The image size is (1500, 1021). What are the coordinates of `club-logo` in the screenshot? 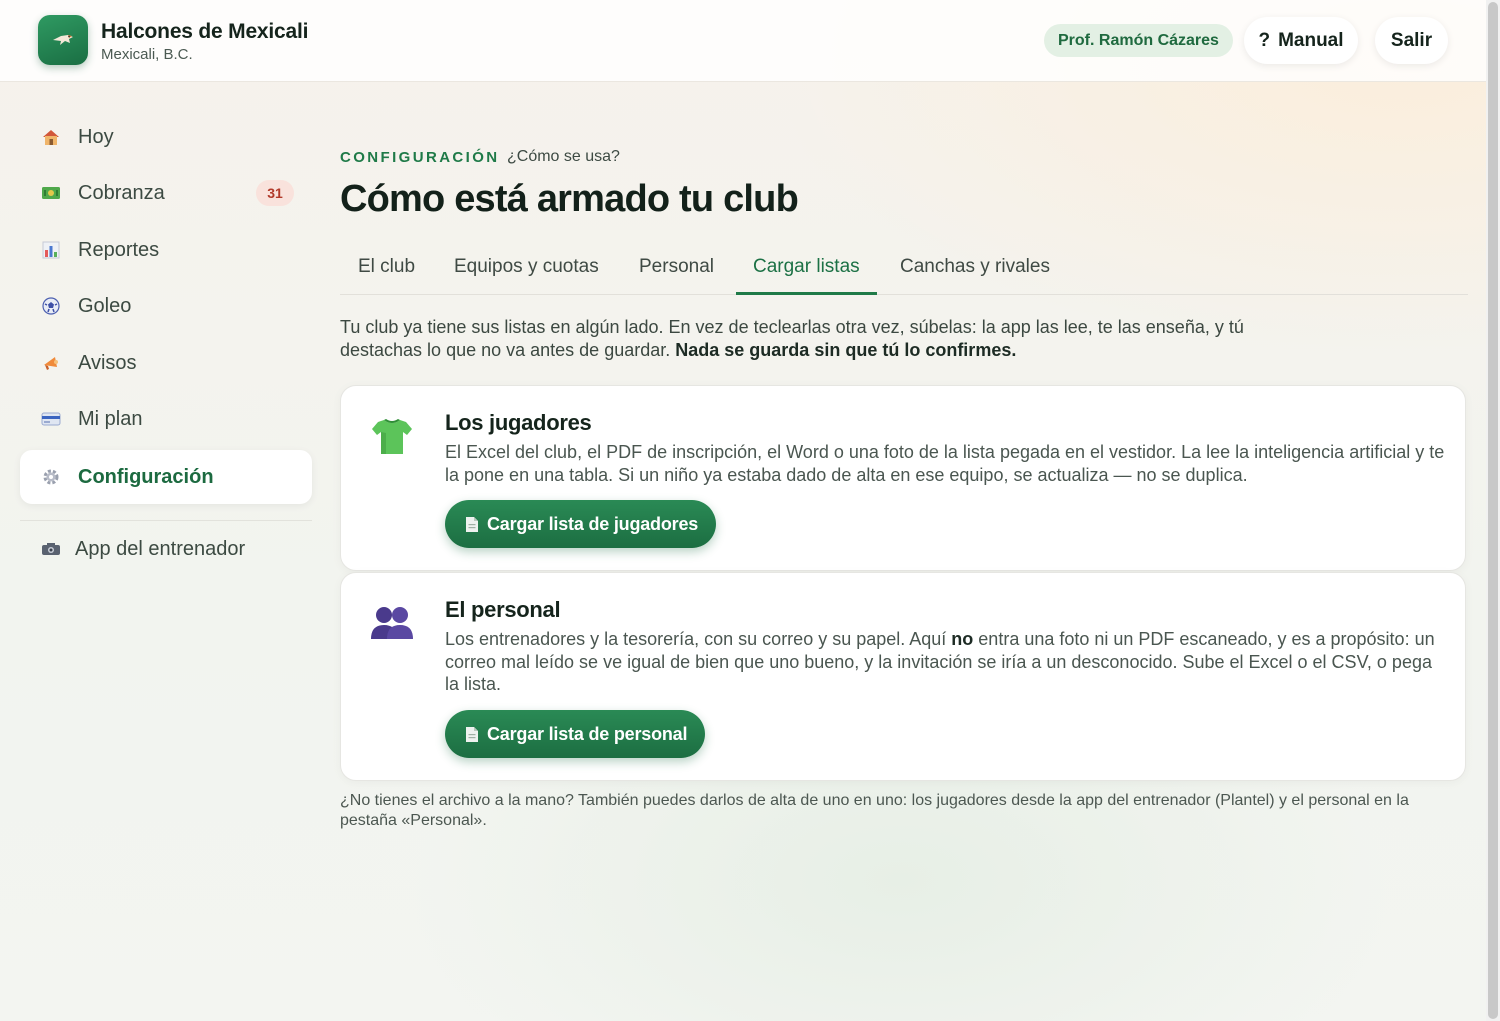 It's located at (63, 40).